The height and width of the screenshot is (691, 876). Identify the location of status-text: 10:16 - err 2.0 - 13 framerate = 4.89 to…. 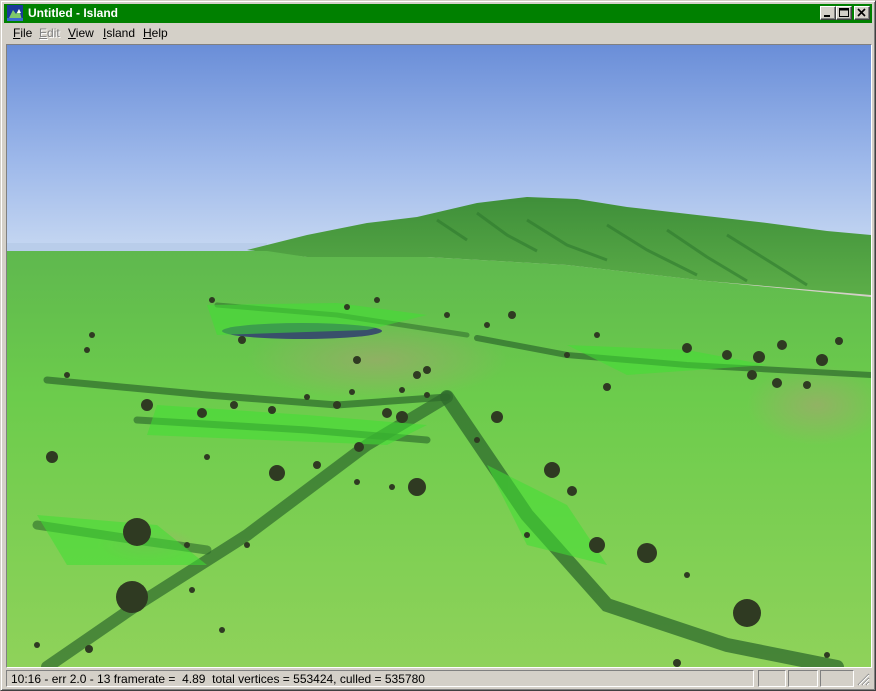
(218, 679).